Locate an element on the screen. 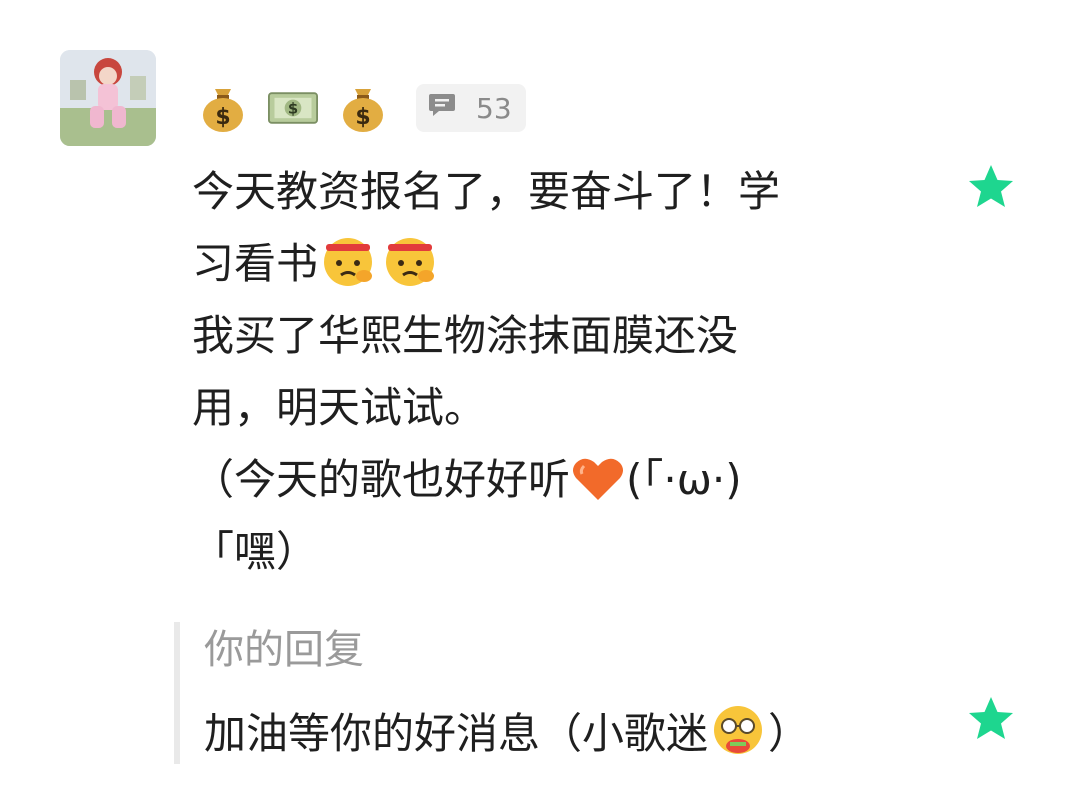  avatar-image is located at coordinates (108, 98).